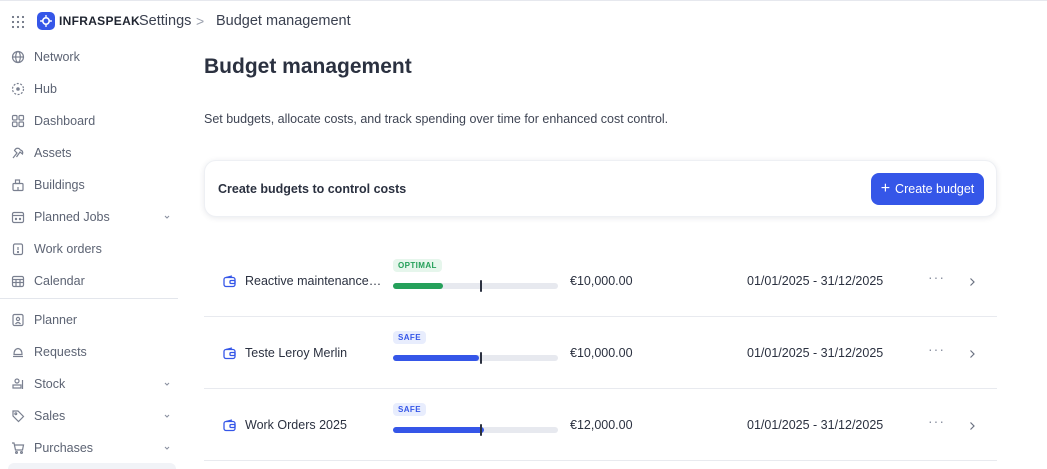 The width and height of the screenshot is (1047, 469). What do you see at coordinates (18, 153) in the screenshot?
I see `assets-icon` at bounding box center [18, 153].